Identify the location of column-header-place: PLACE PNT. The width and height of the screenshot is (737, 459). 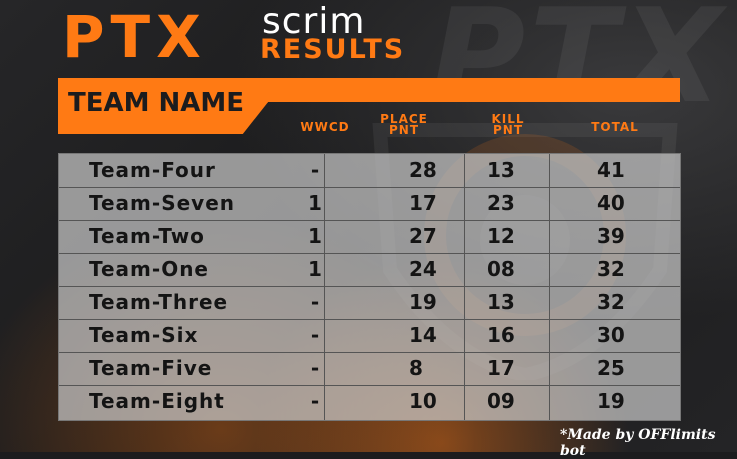
(404, 125).